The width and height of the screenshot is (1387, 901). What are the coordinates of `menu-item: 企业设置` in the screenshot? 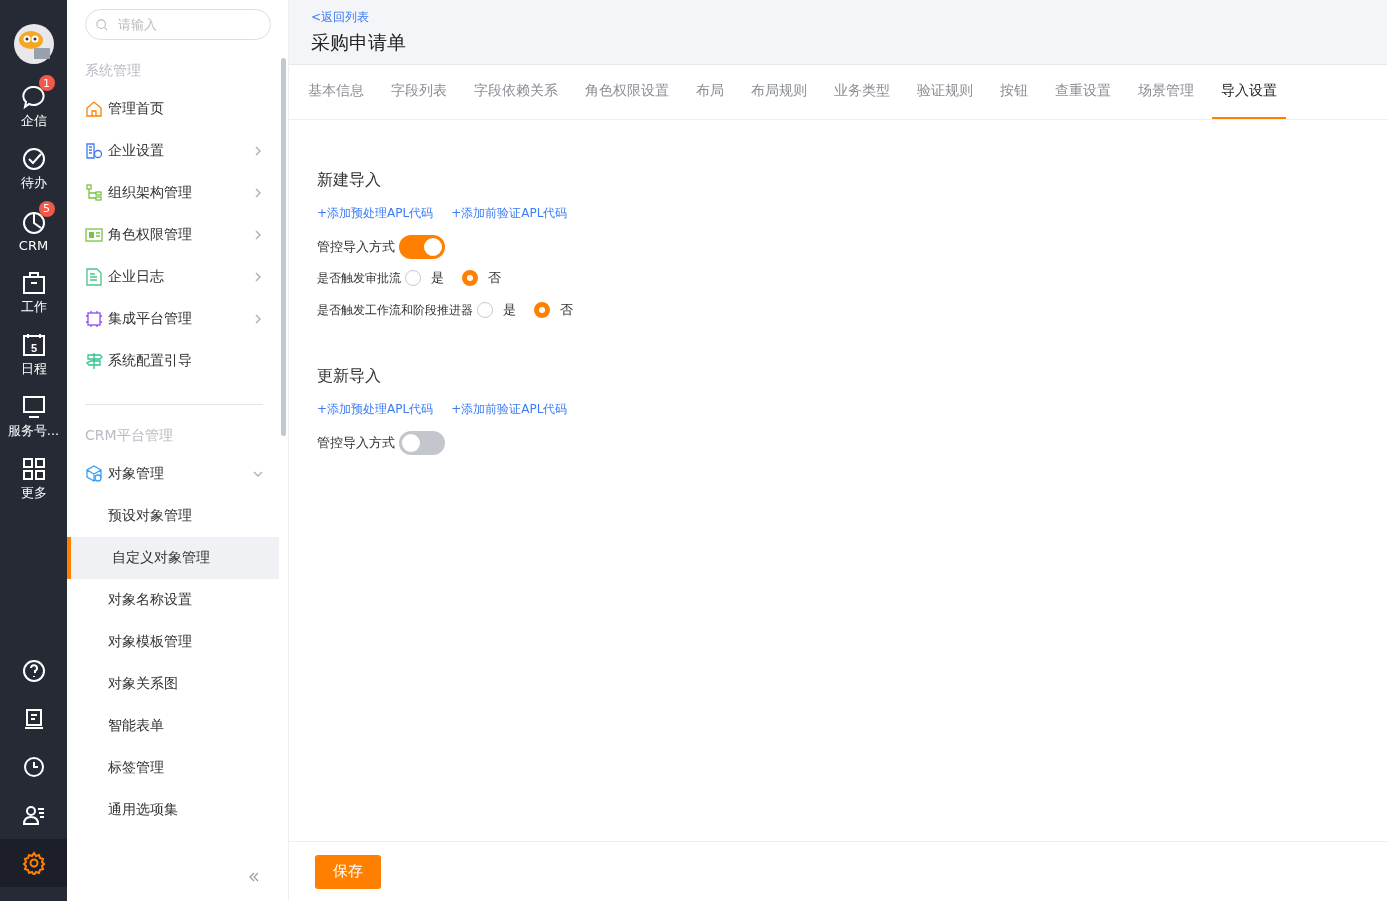 It's located at (173, 151).